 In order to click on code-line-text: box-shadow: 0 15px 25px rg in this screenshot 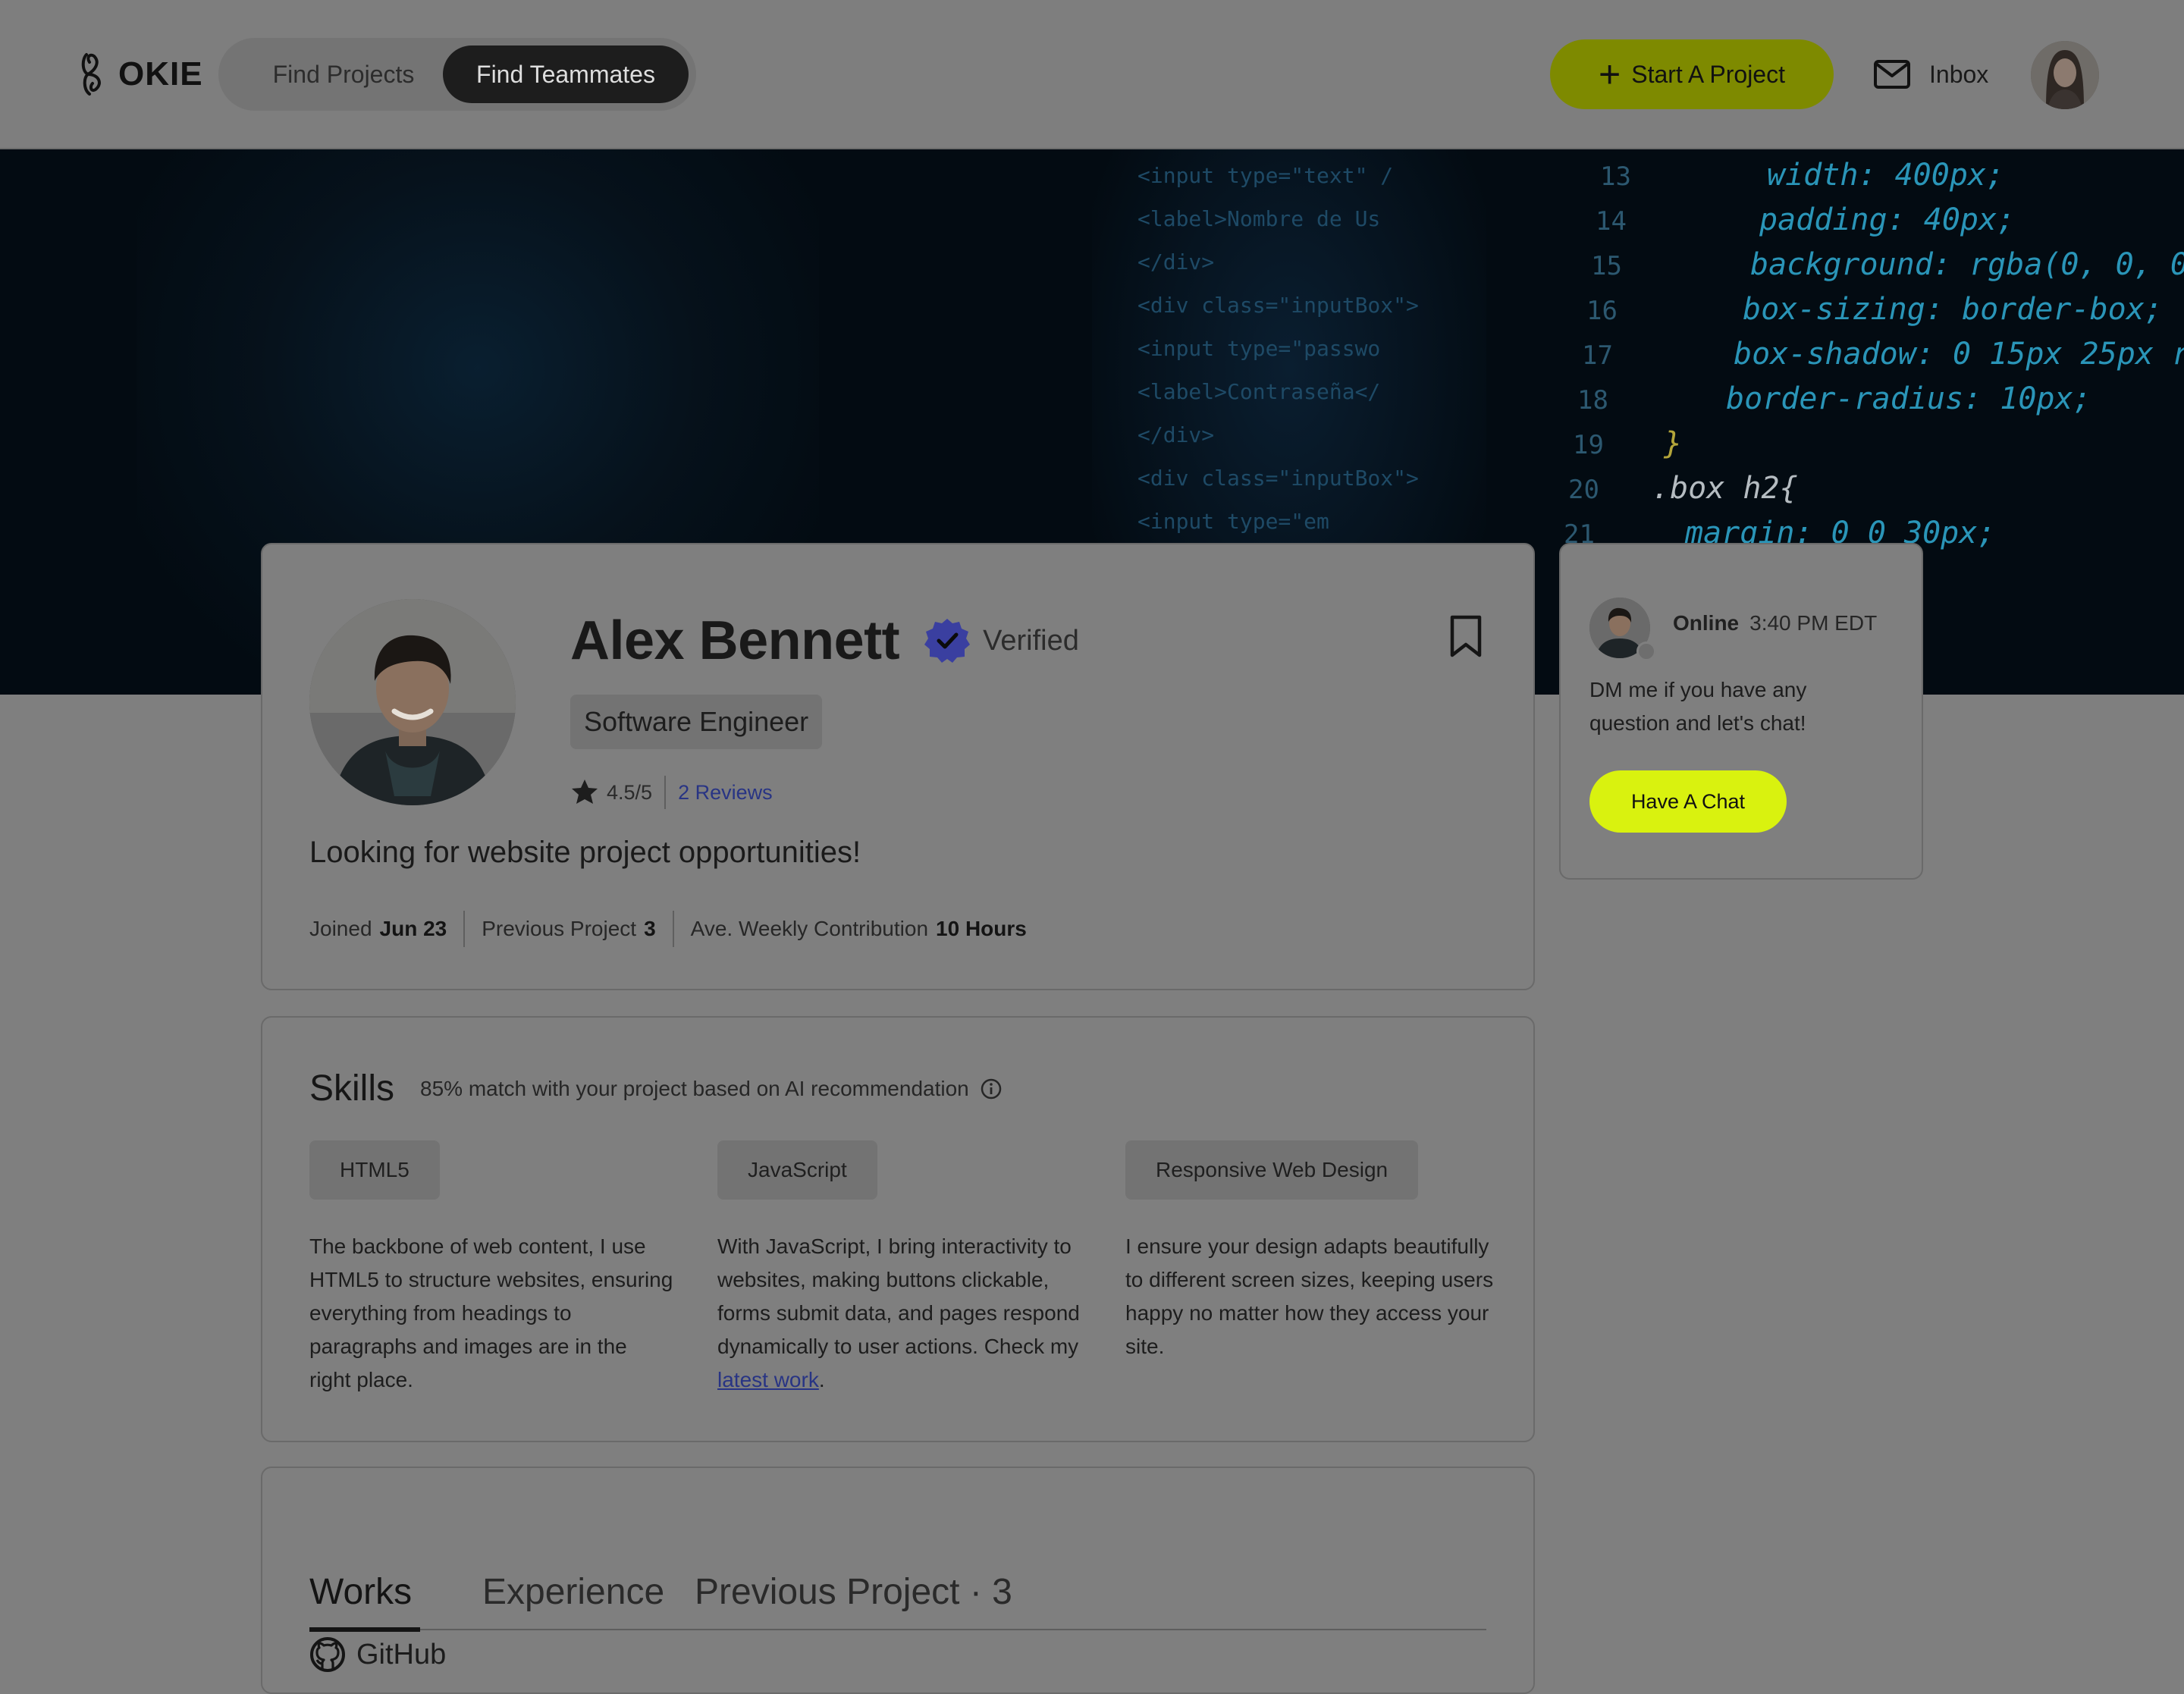, I will do `click(1959, 354)`.